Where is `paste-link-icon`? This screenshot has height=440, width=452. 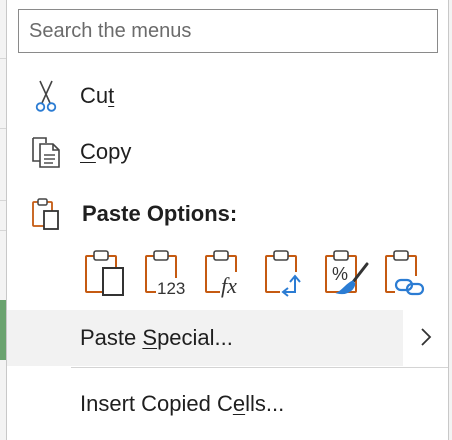 paste-link-icon is located at coordinates (409, 273).